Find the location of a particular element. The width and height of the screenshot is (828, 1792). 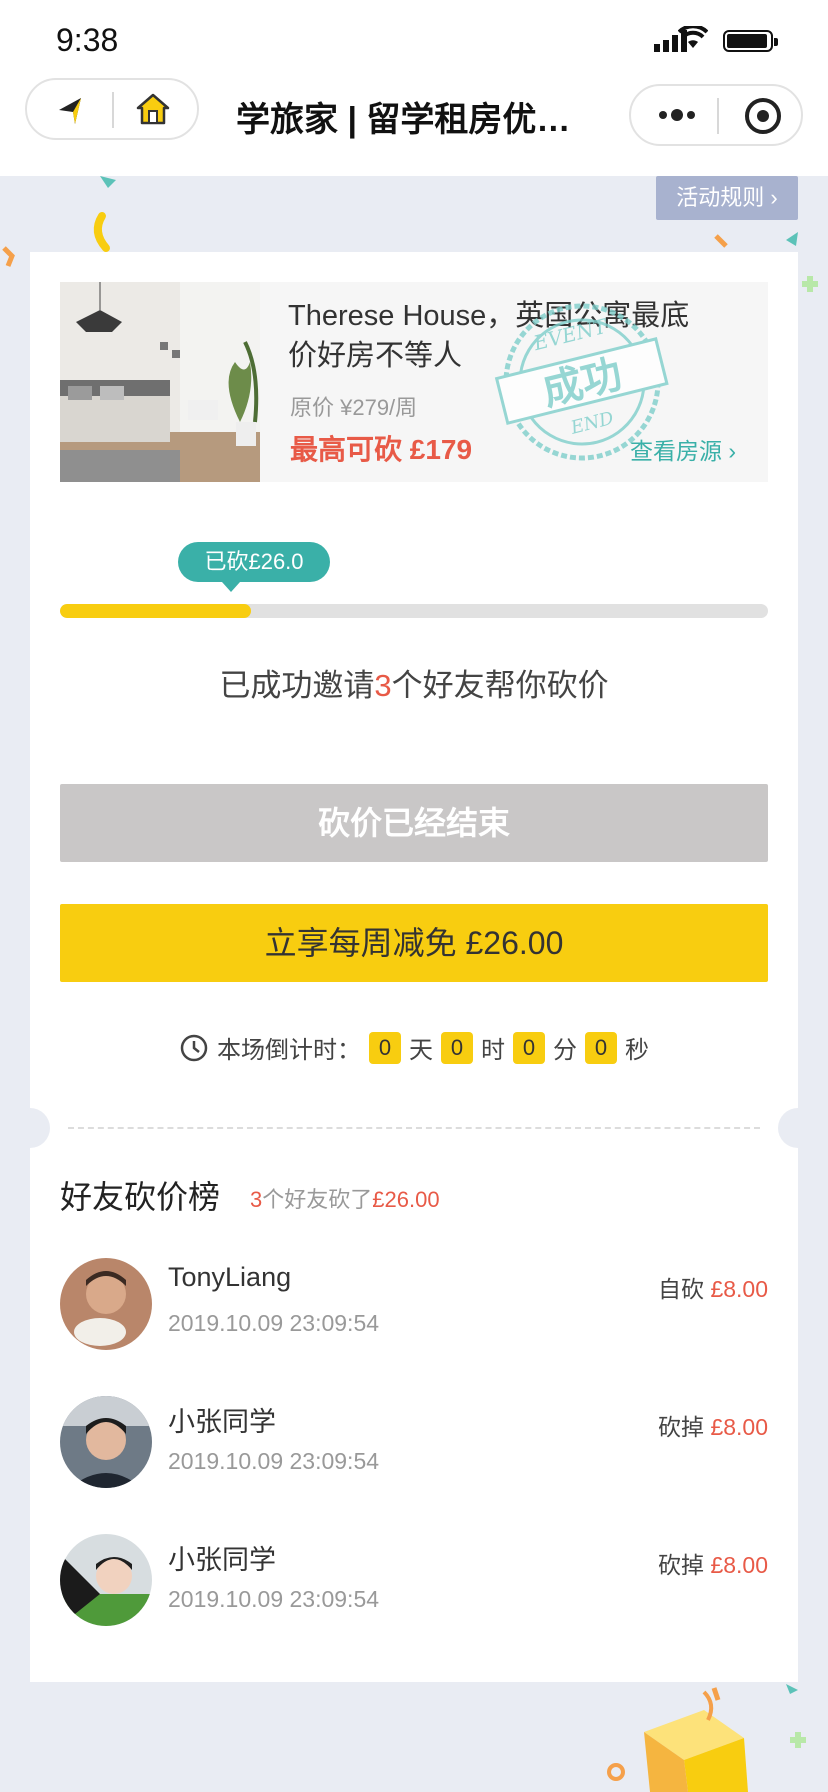

original-price: 原价 ¥279/周 is located at coordinates (354, 407).